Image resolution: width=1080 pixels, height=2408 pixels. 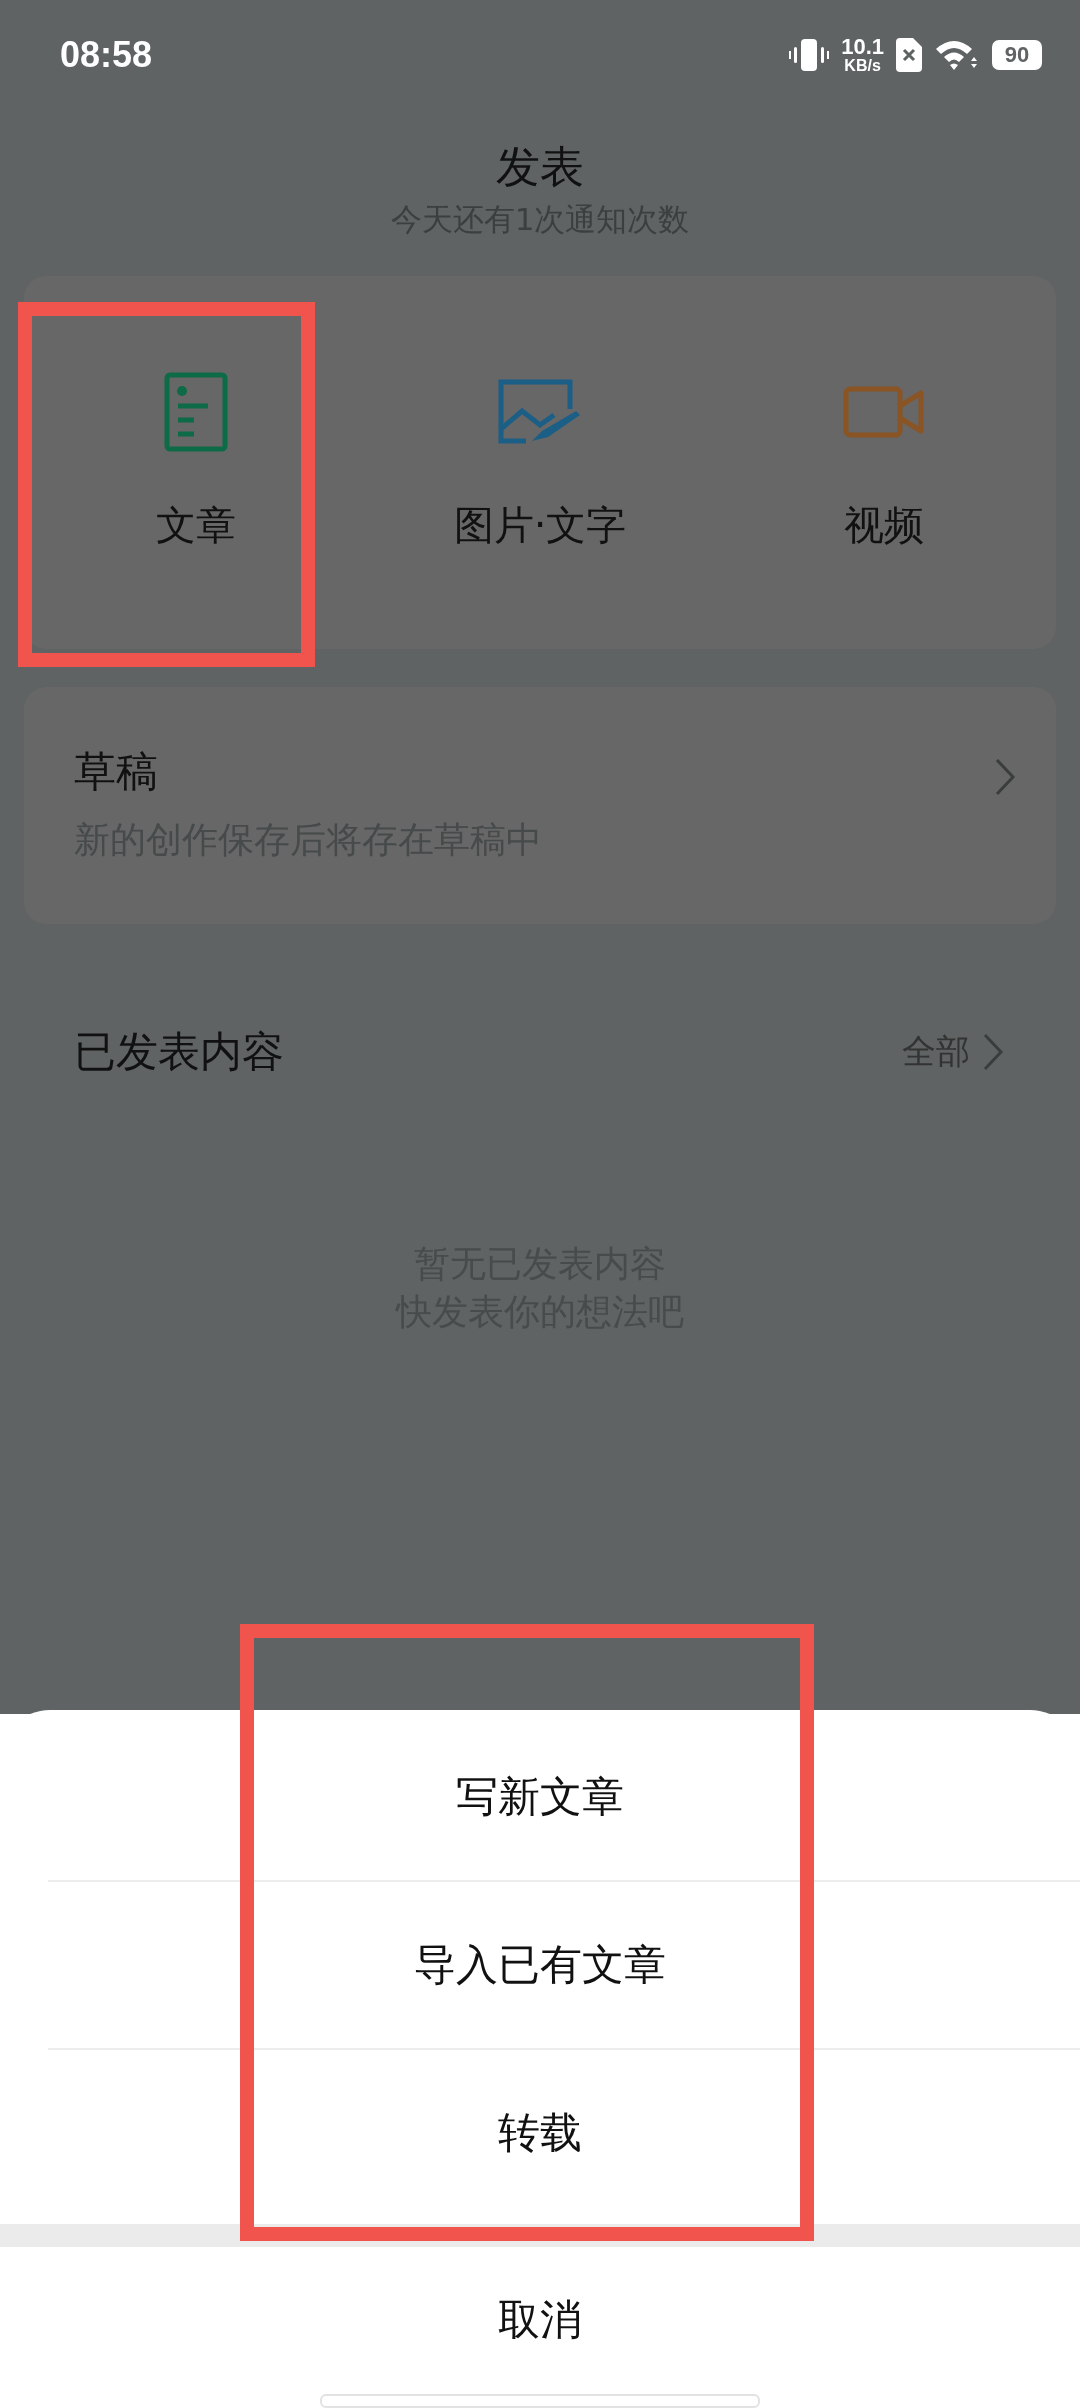 I want to click on post-type-option: 图片·文字, so click(x=540, y=462).